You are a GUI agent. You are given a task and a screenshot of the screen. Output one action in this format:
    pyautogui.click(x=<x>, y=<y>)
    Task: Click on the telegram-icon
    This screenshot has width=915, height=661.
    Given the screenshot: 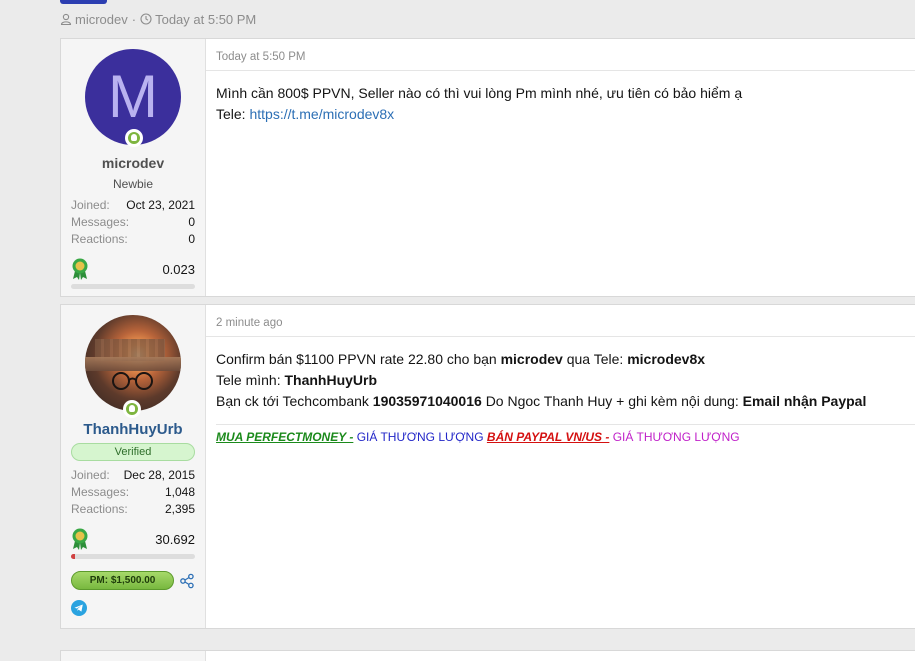 What is the action you would take?
    pyautogui.click(x=79, y=608)
    